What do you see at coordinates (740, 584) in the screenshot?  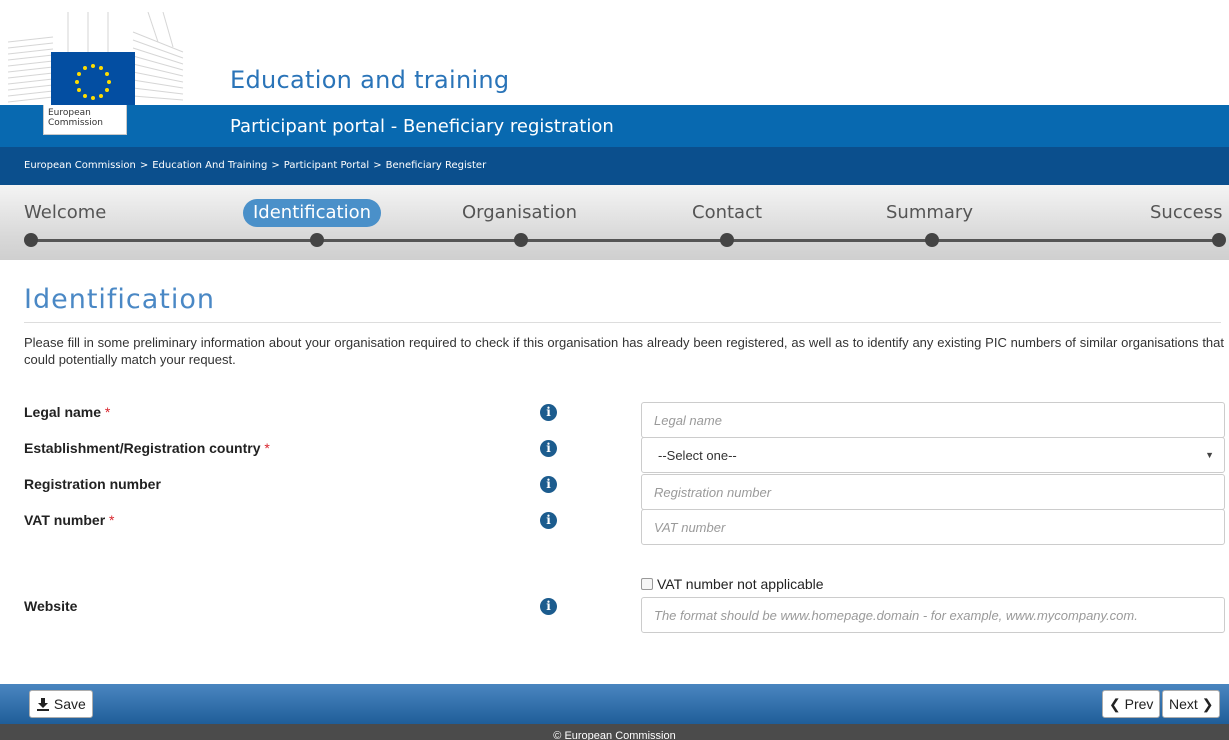 I see `vat-not-applicable-label: VAT number not applicable` at bounding box center [740, 584].